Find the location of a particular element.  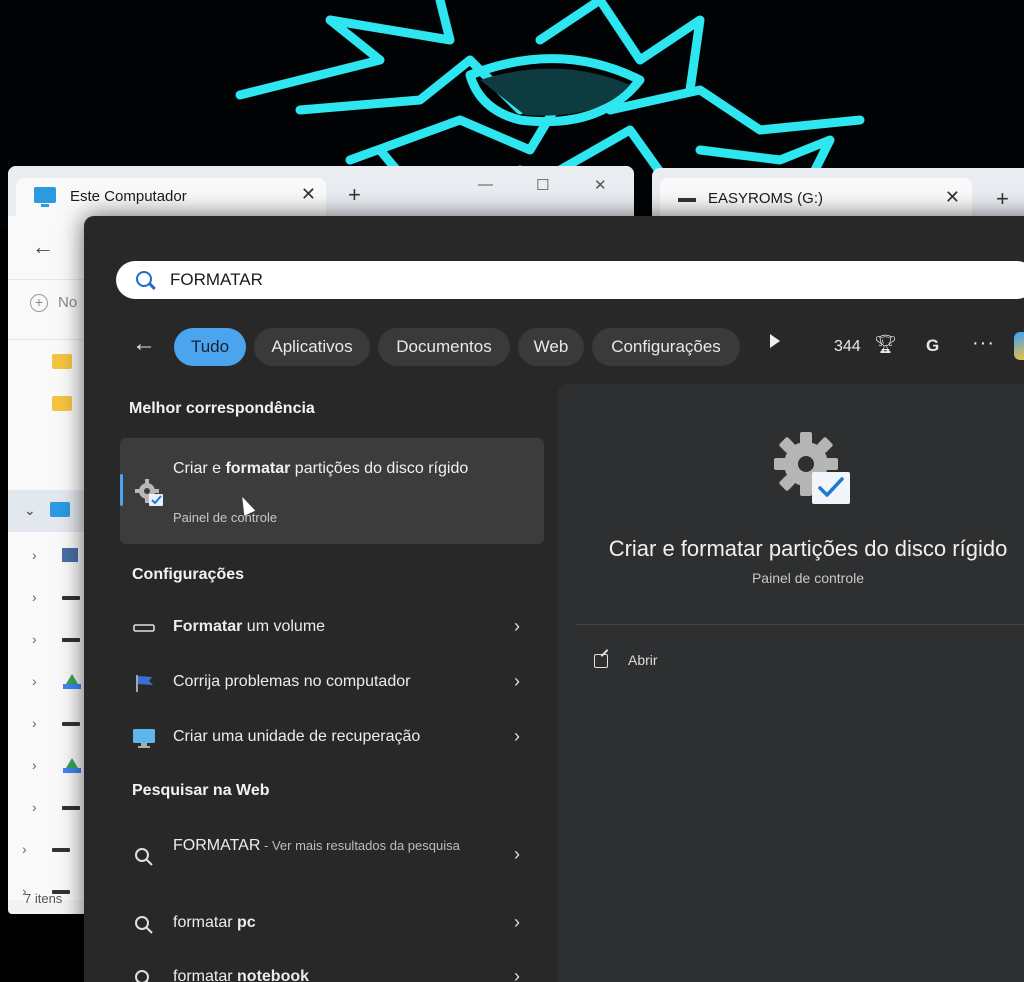

web-result-label: formatar notebook is located at coordinates (241, 975).